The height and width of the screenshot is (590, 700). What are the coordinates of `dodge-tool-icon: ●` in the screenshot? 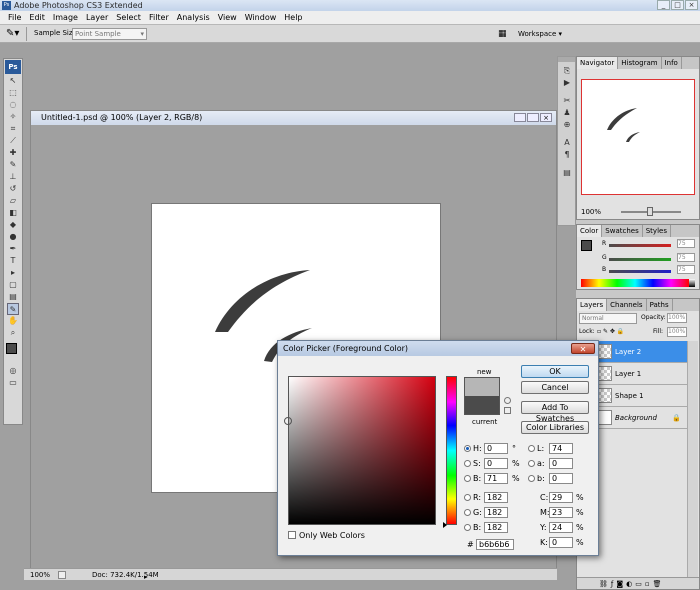 It's located at (13, 237).